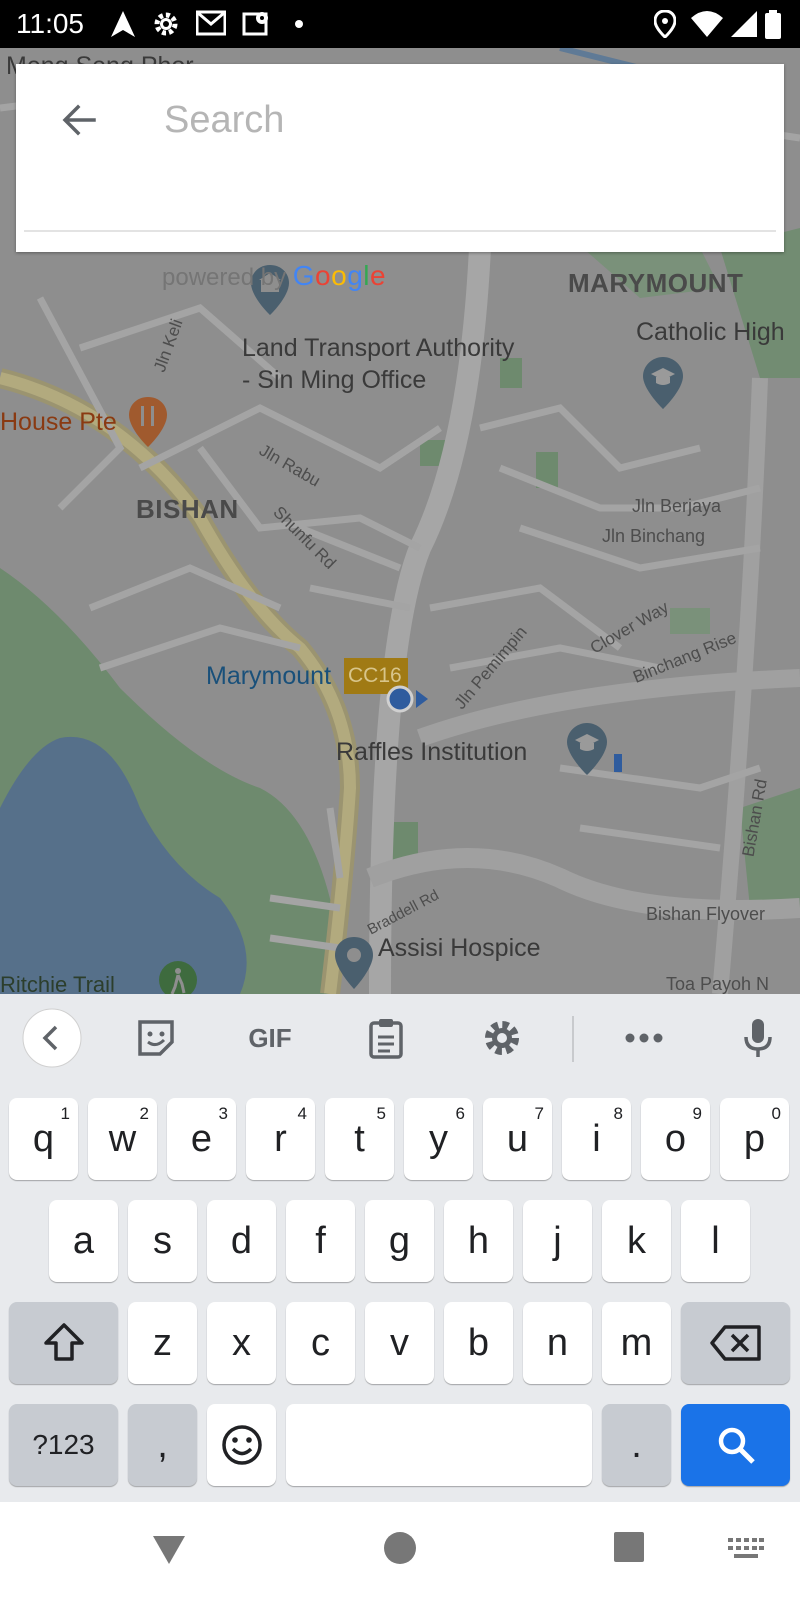 Image resolution: width=800 pixels, height=1600 pixels. Describe the element at coordinates (320, 1241) in the screenshot. I see `key-f: f` at that location.